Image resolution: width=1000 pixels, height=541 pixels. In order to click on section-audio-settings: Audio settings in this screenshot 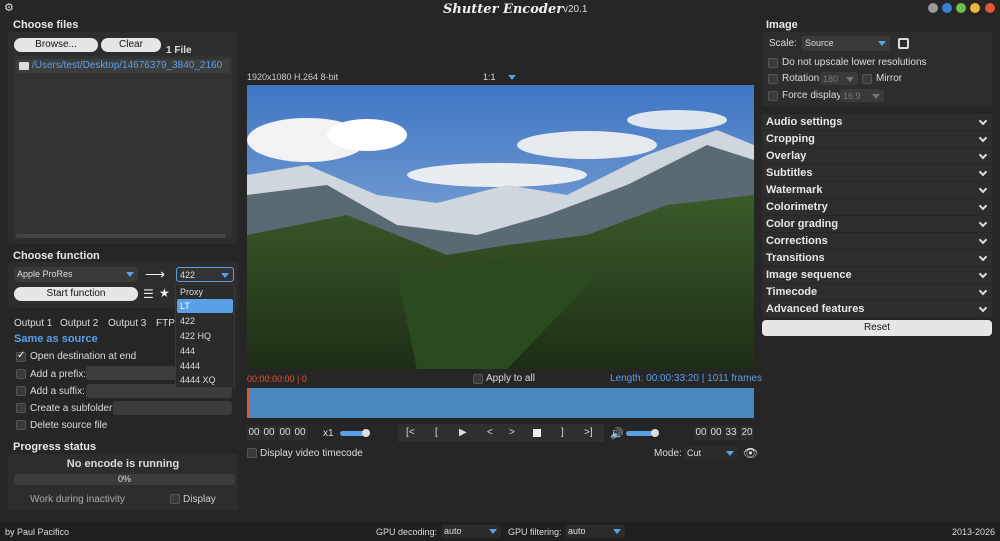, I will do `click(877, 122)`.